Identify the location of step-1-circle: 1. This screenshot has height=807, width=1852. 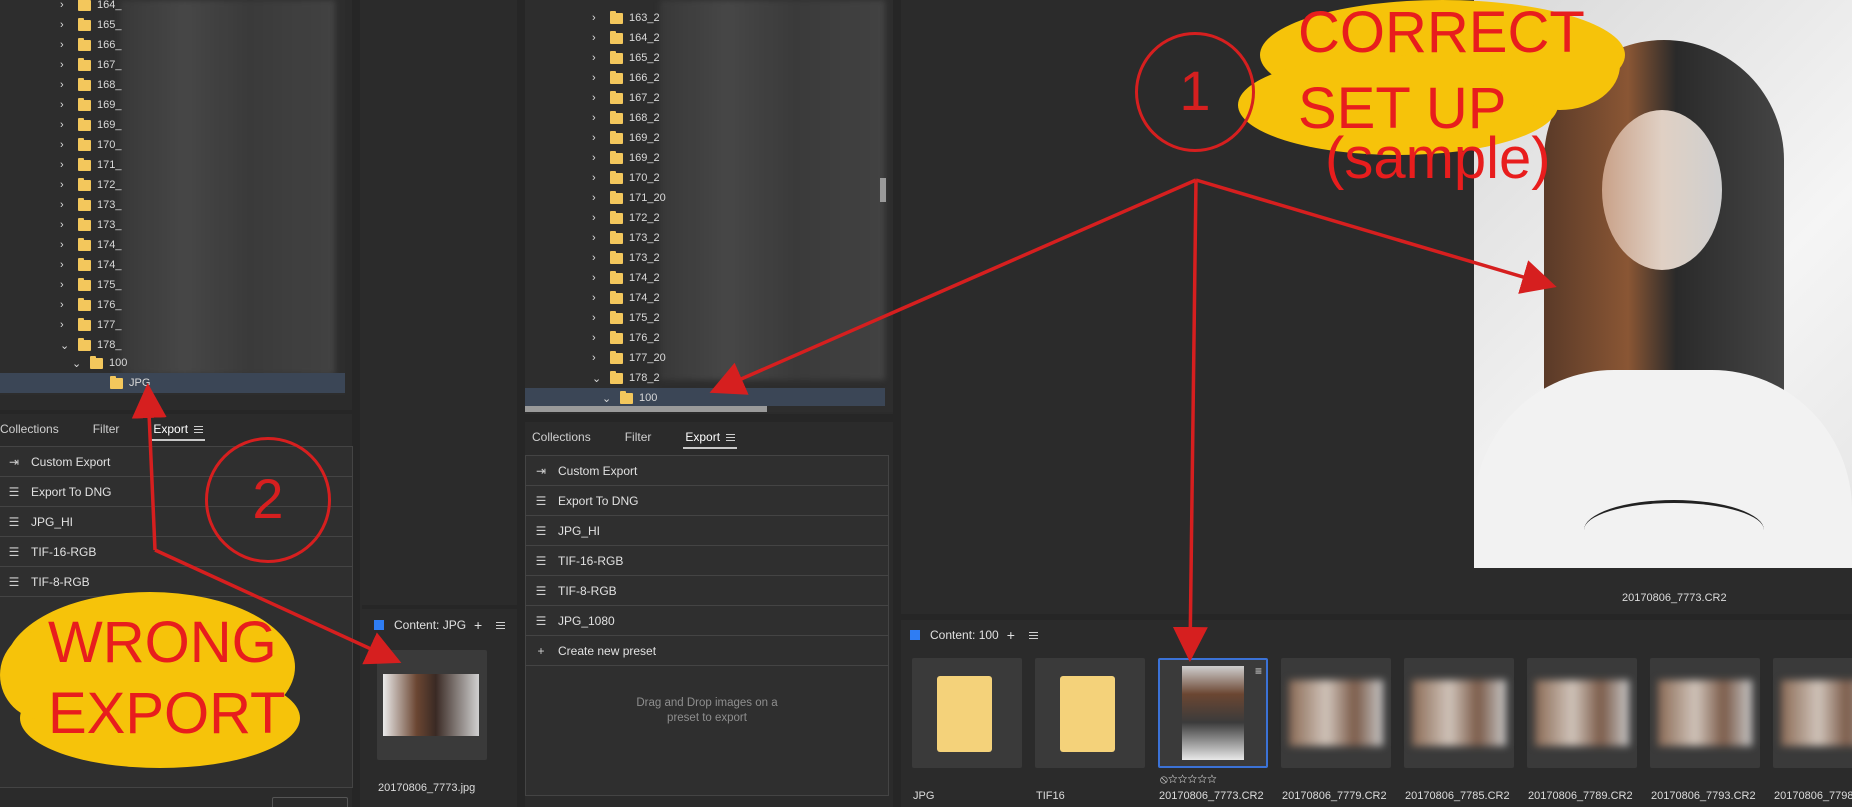
(1195, 92).